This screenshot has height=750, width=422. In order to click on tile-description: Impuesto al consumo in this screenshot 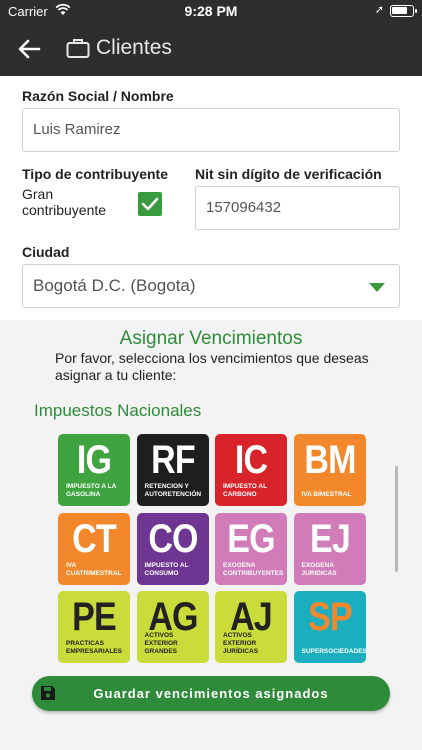, I will do `click(166, 569)`.